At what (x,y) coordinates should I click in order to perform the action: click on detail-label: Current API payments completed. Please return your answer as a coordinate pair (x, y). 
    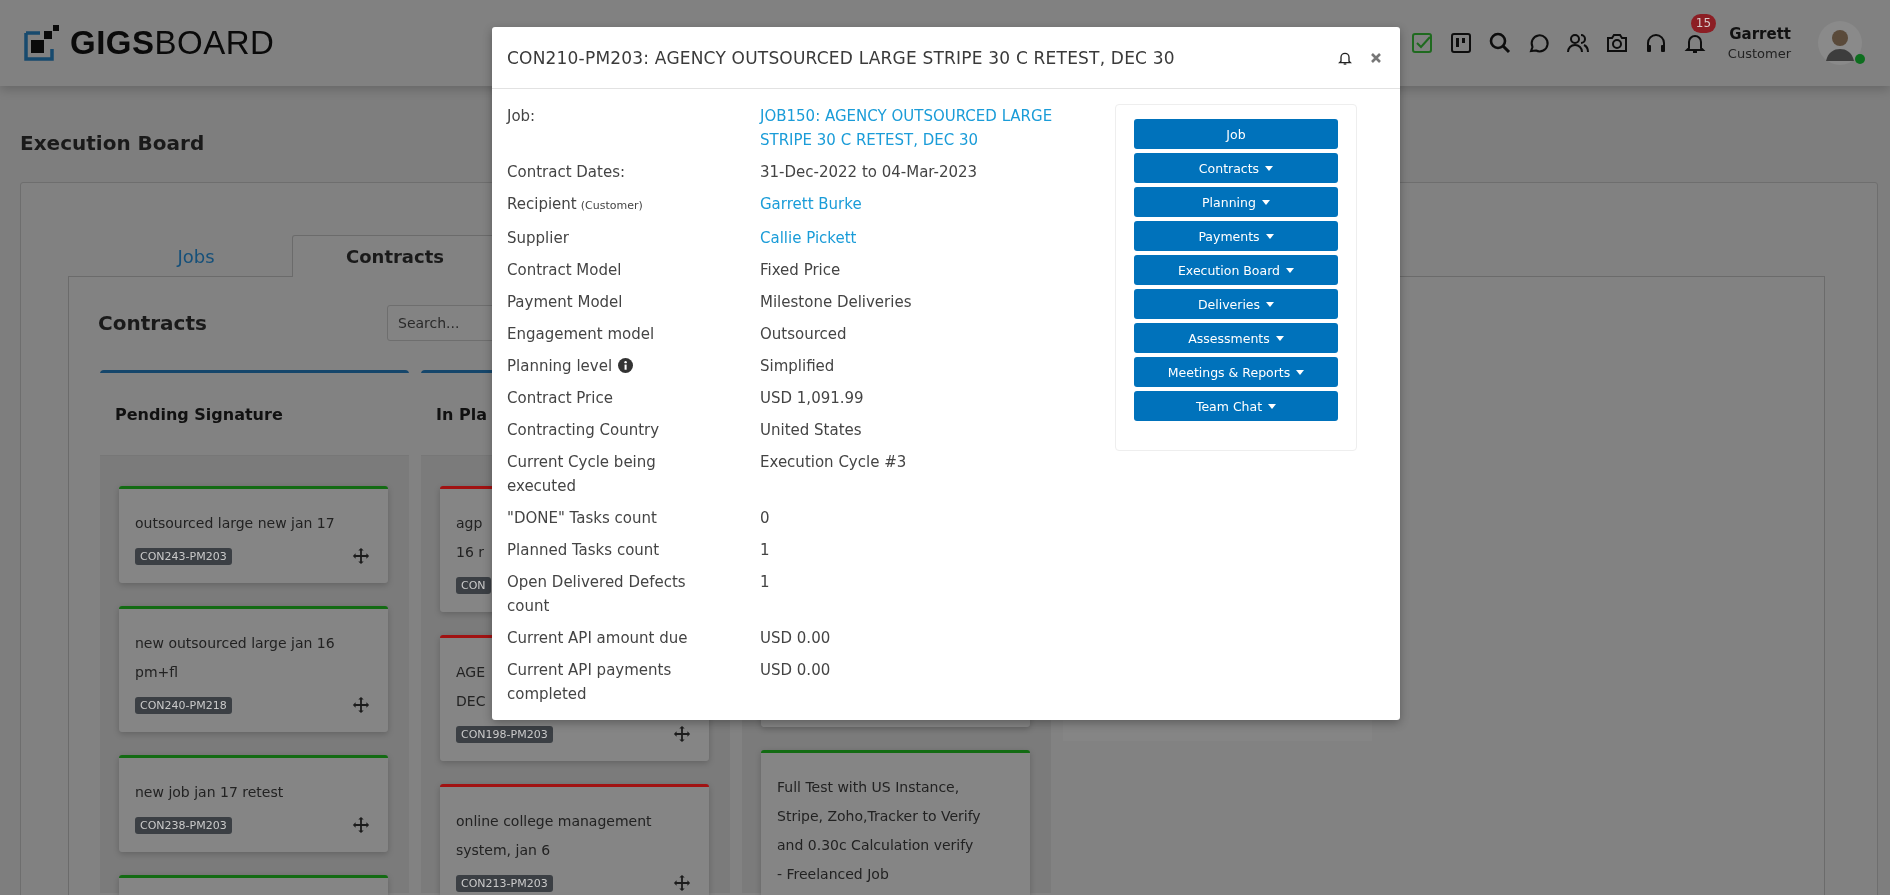
    Looking at the image, I should click on (589, 682).